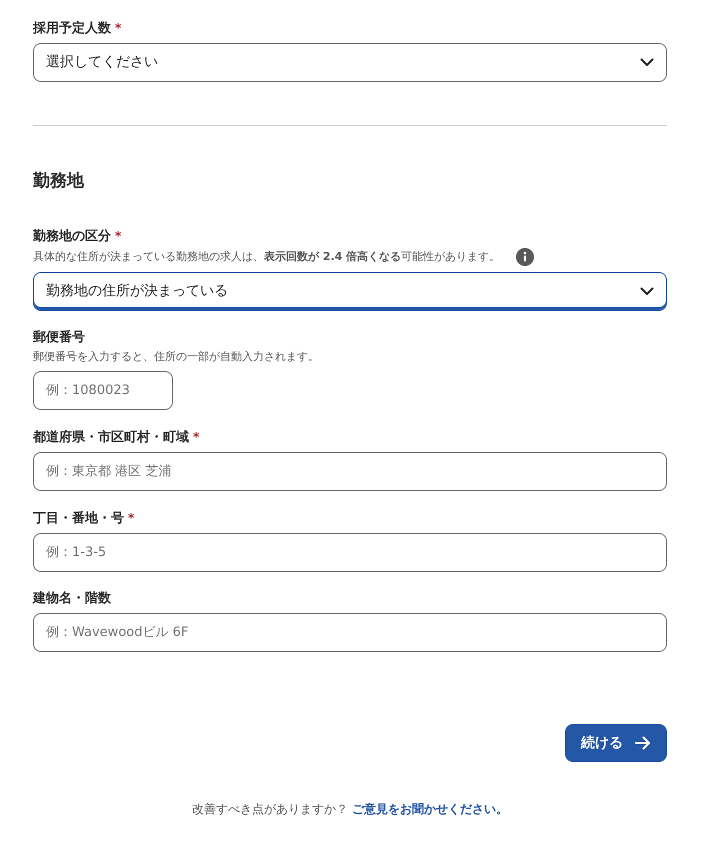 The image size is (713, 841). What do you see at coordinates (72, 237) in the screenshot?
I see `field-label: 勤務地の区分` at bounding box center [72, 237].